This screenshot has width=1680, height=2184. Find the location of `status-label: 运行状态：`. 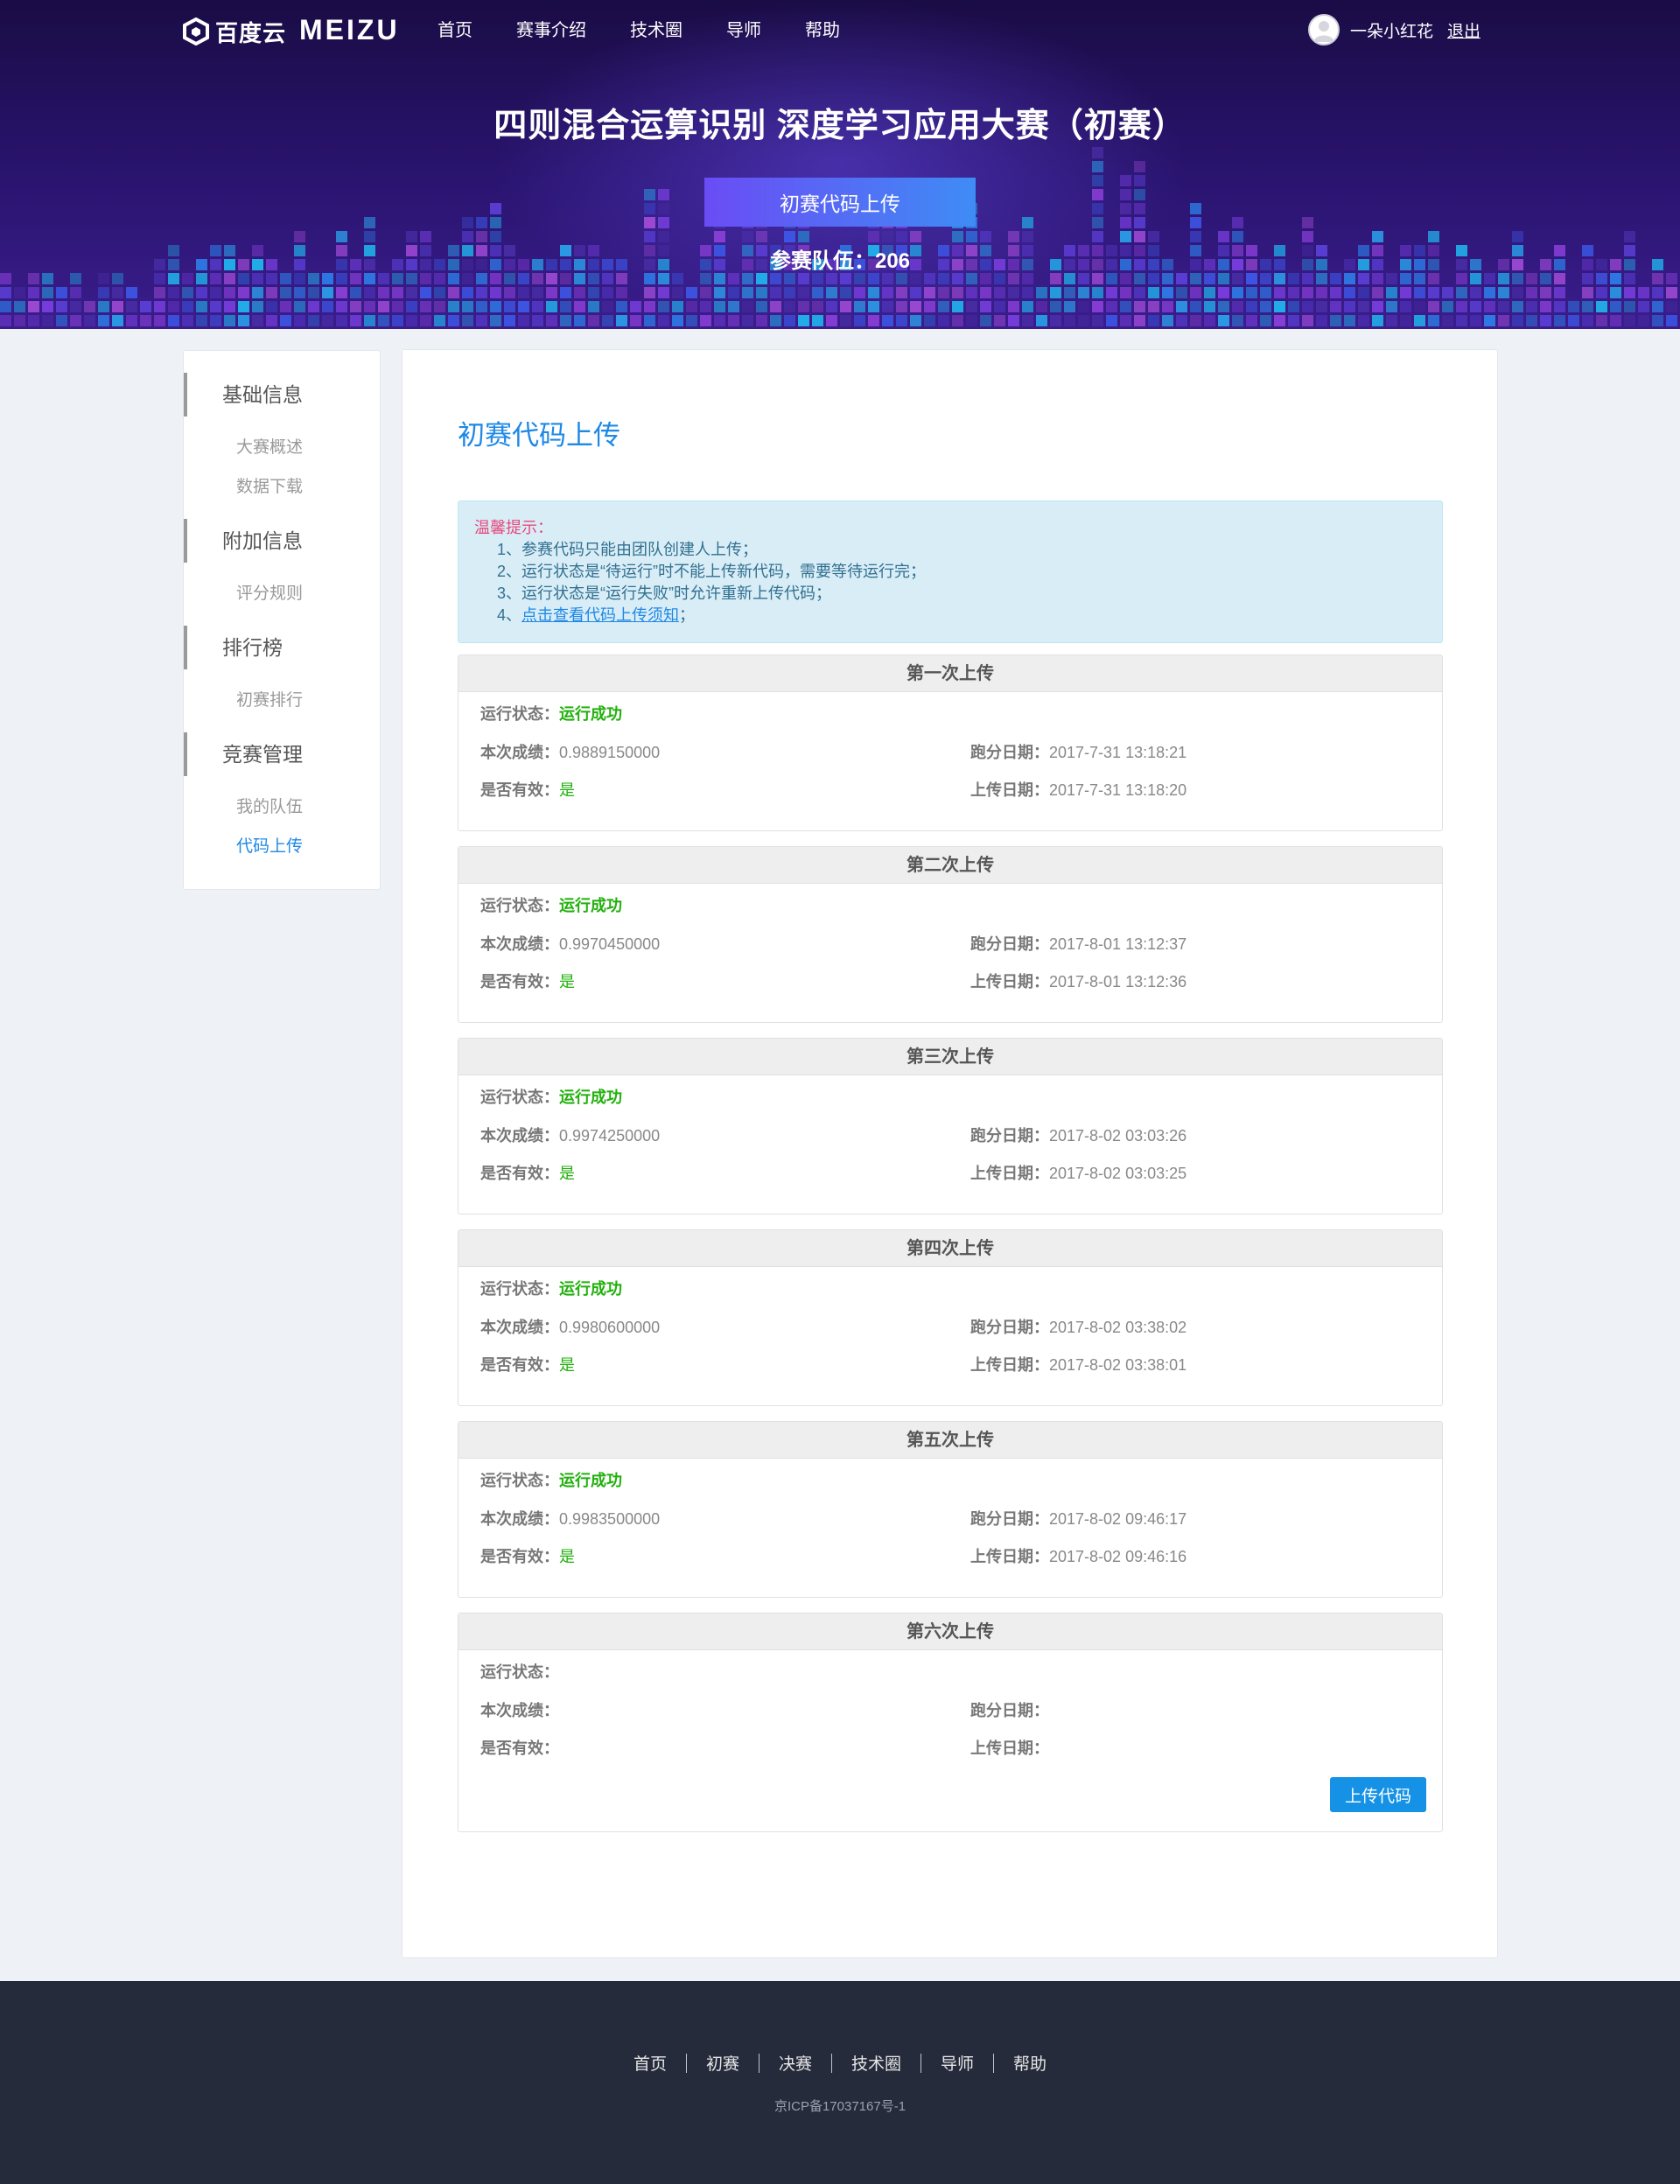

status-label: 运行状态： is located at coordinates (519, 714).